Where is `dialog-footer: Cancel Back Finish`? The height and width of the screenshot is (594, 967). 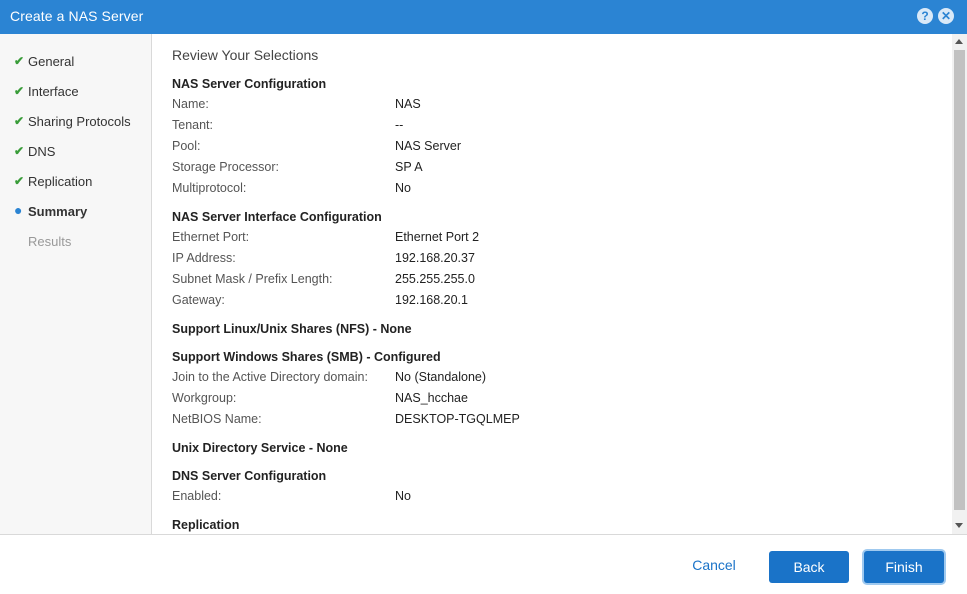 dialog-footer: Cancel Back Finish is located at coordinates (483, 564).